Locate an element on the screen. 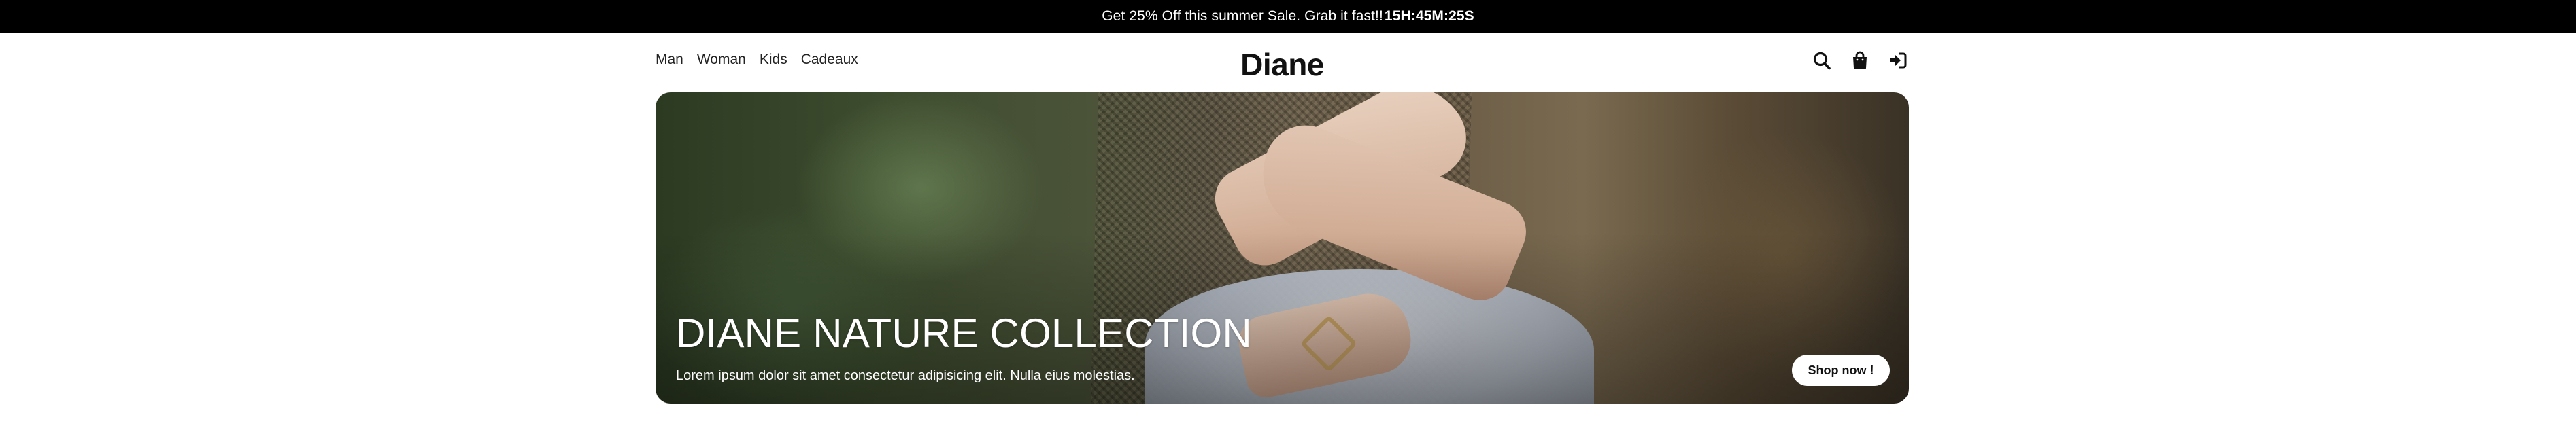 The width and height of the screenshot is (2576, 447). site-header: Man Woman Kids Cadeaux Diane is located at coordinates (1282, 63).